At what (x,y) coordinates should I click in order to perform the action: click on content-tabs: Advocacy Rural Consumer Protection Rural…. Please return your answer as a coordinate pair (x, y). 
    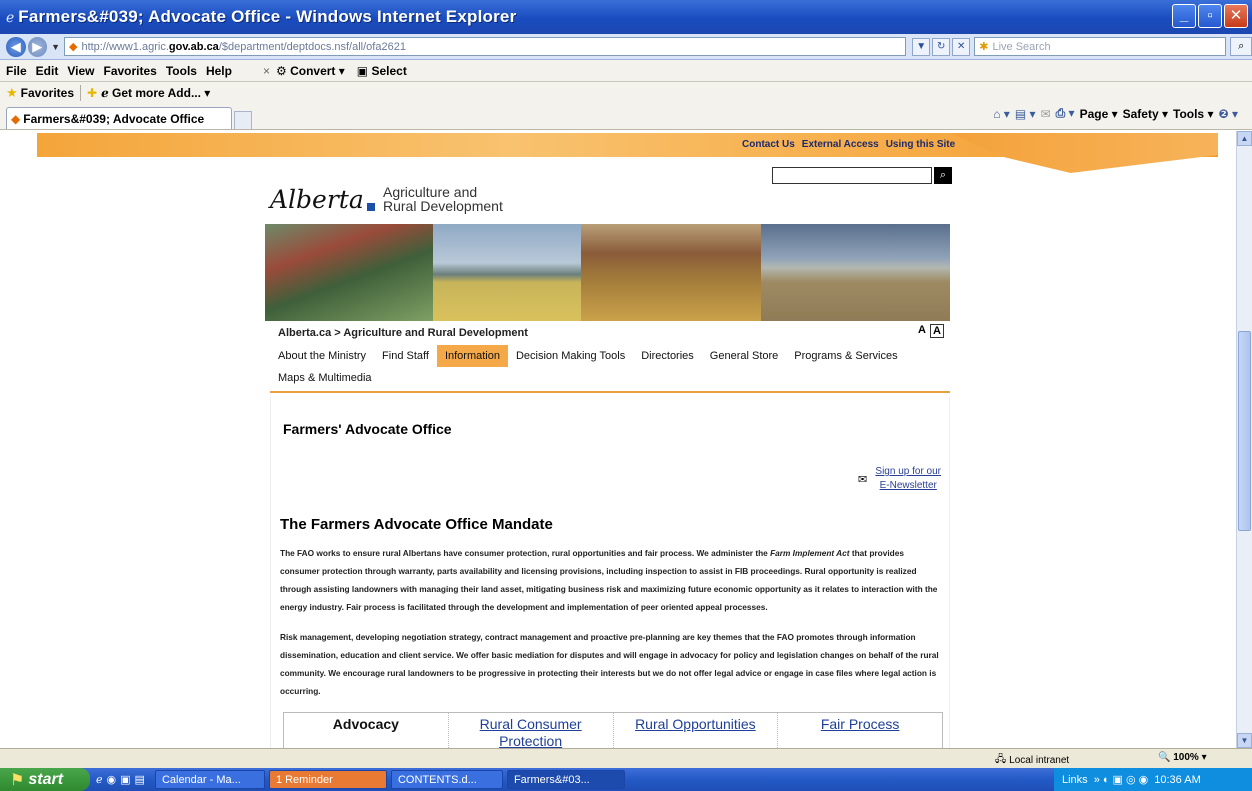
    Looking at the image, I should click on (613, 730).